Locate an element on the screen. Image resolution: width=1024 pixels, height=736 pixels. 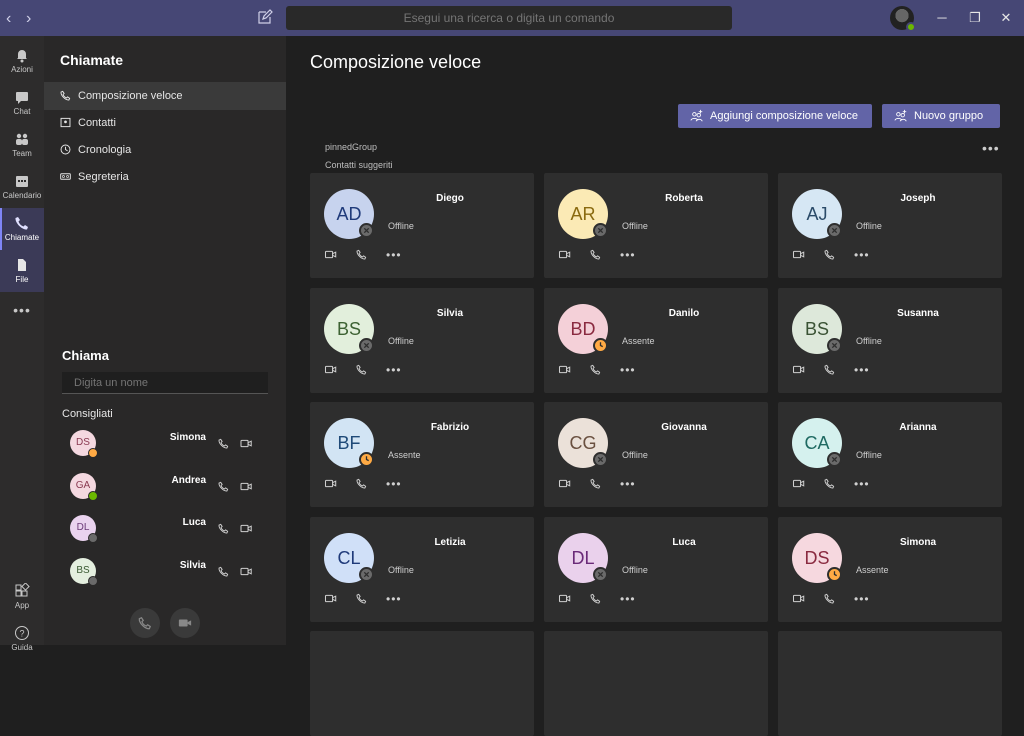
rail-item-team: Team is located at coordinates (22, 145).